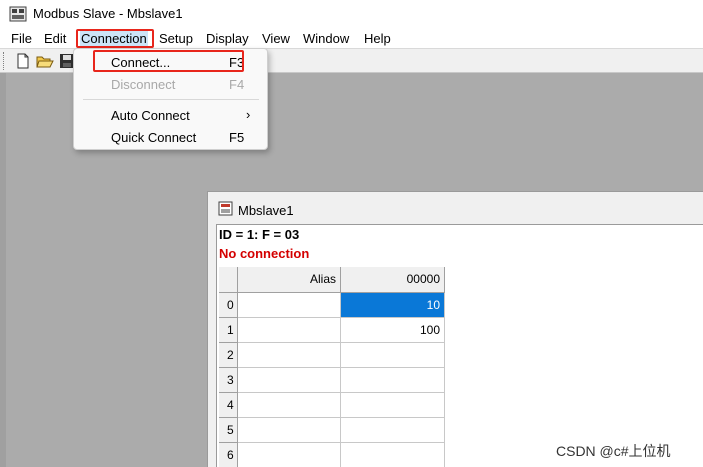 The image size is (703, 467). Describe the element at coordinates (237, 84) in the screenshot. I see `menu-item-shortcut: F4` at that location.